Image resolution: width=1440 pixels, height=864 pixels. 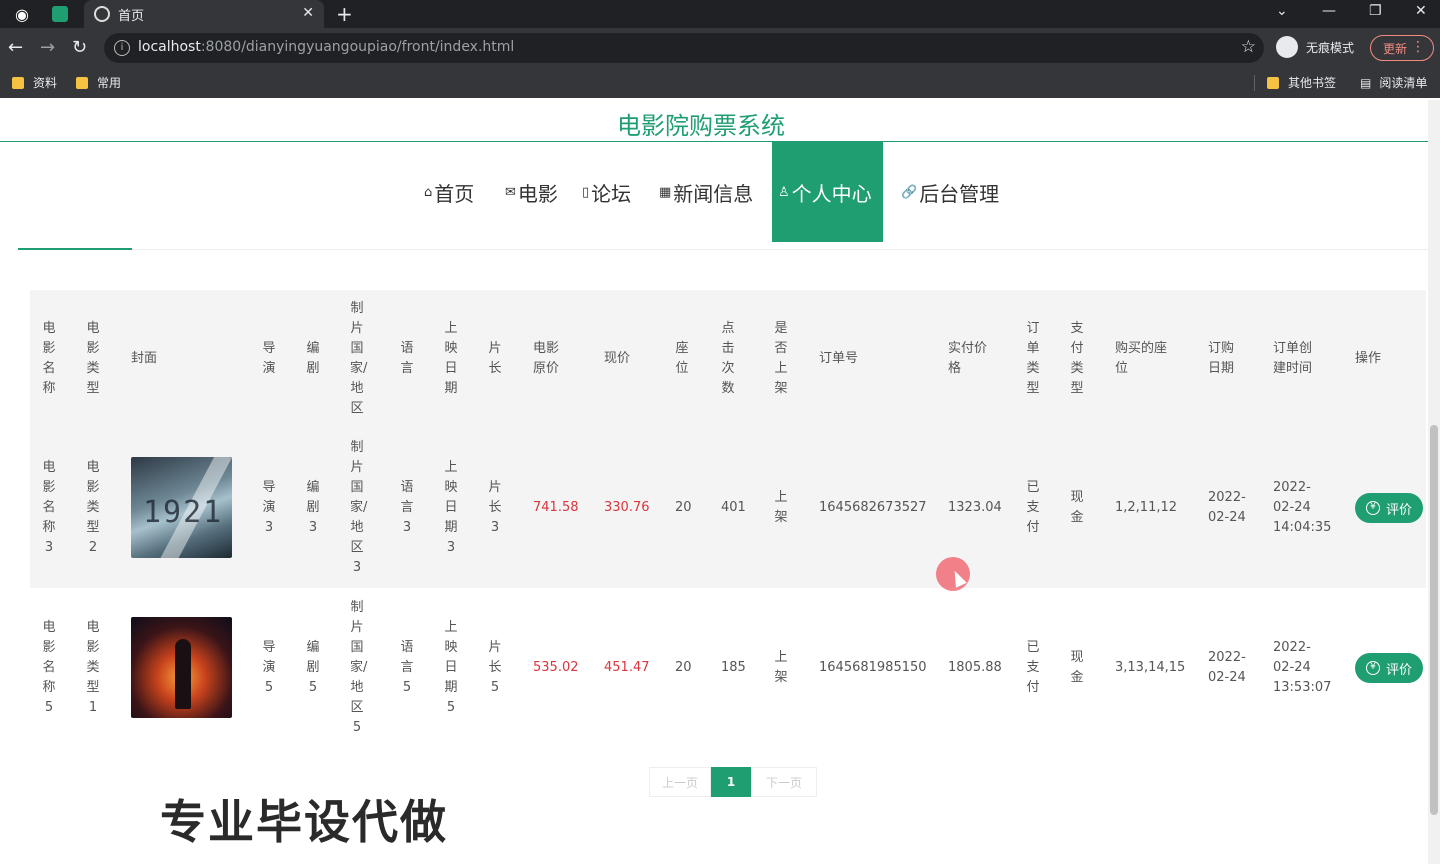 I want to click on release-date: 上映日期5, so click(x=451, y=667).